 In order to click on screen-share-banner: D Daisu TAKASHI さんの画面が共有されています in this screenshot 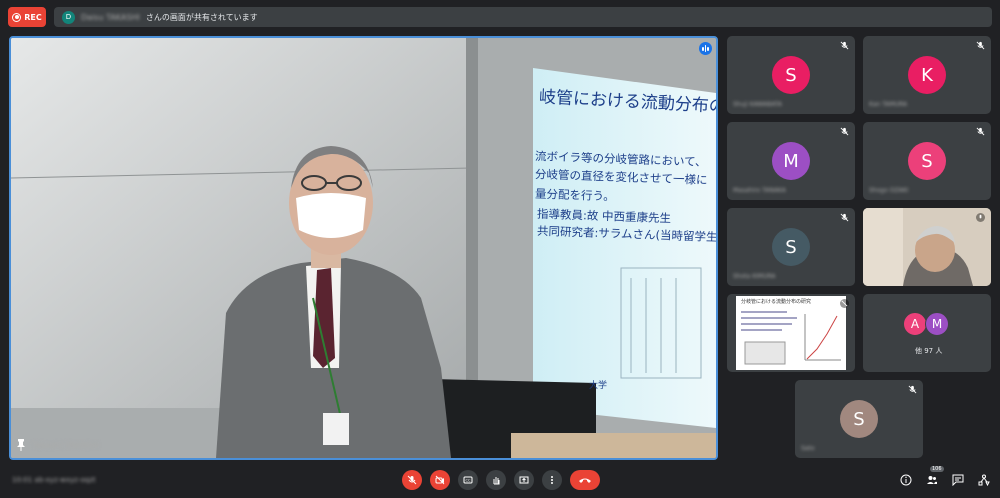, I will do `click(523, 17)`.